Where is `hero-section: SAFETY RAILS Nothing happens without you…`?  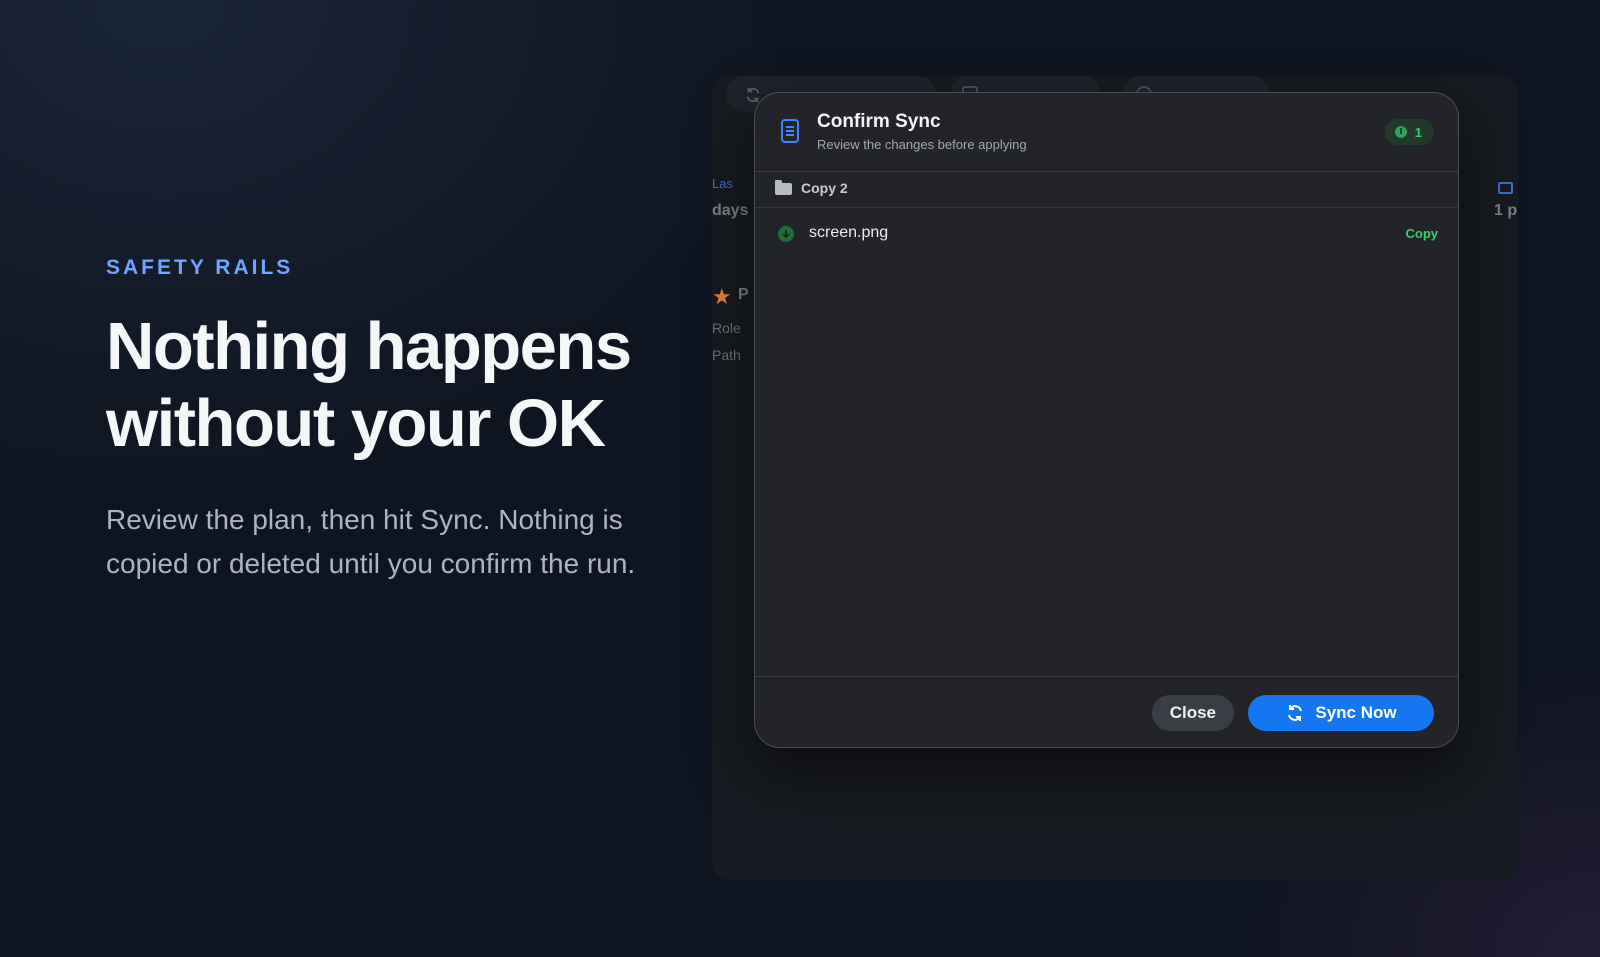
hero-section: SAFETY RAILS Nothing happens without you… is located at coordinates (386, 421).